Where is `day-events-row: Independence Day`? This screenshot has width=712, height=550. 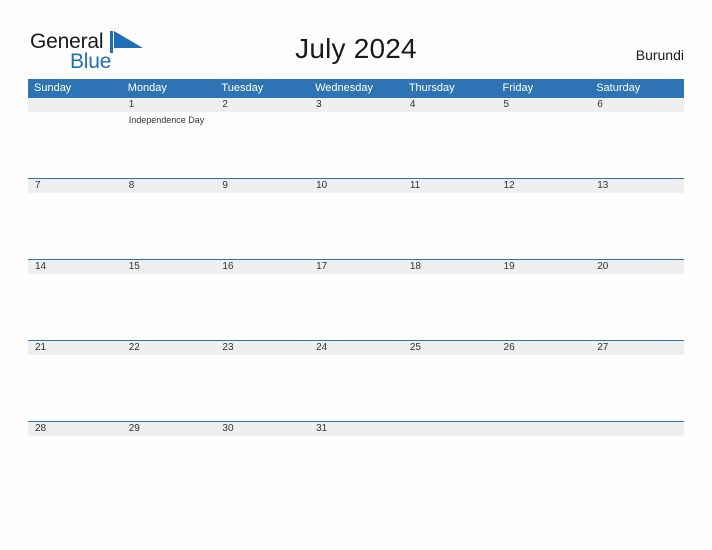 day-events-row: Independence Day is located at coordinates (356, 144).